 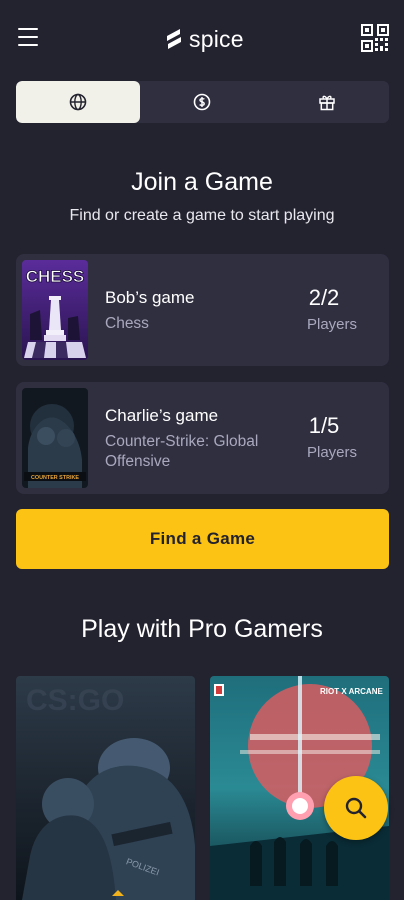 What do you see at coordinates (182, 451) in the screenshot?
I see `game-title: Counter-Strike: Global Offensive` at bounding box center [182, 451].